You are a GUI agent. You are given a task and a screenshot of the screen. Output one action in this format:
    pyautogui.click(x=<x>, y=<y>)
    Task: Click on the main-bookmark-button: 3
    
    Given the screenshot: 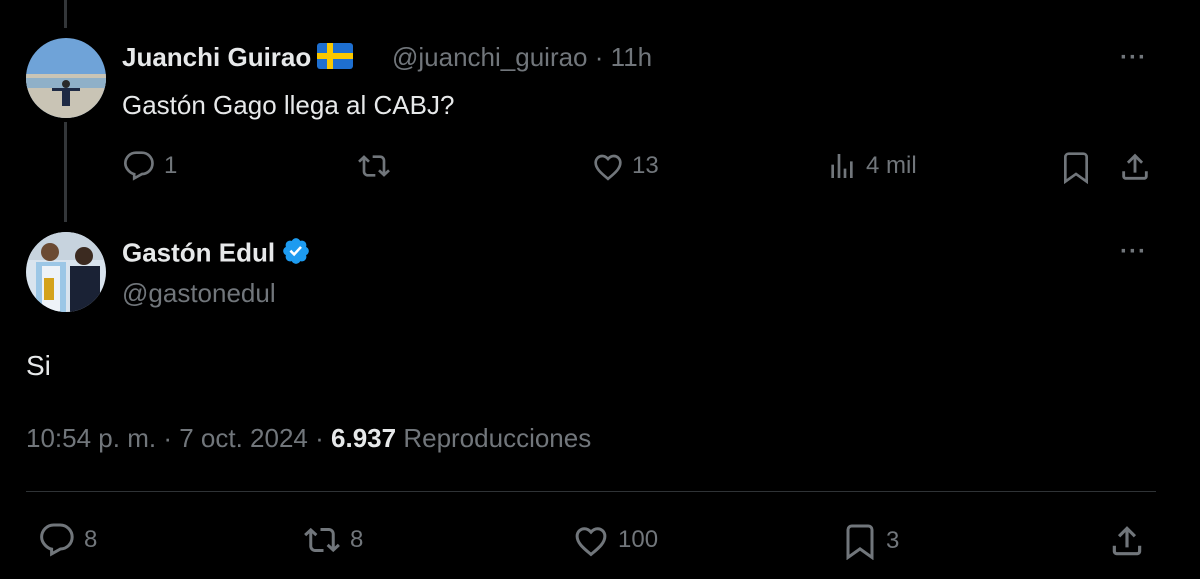 What is the action you would take?
    pyautogui.click(x=870, y=541)
    